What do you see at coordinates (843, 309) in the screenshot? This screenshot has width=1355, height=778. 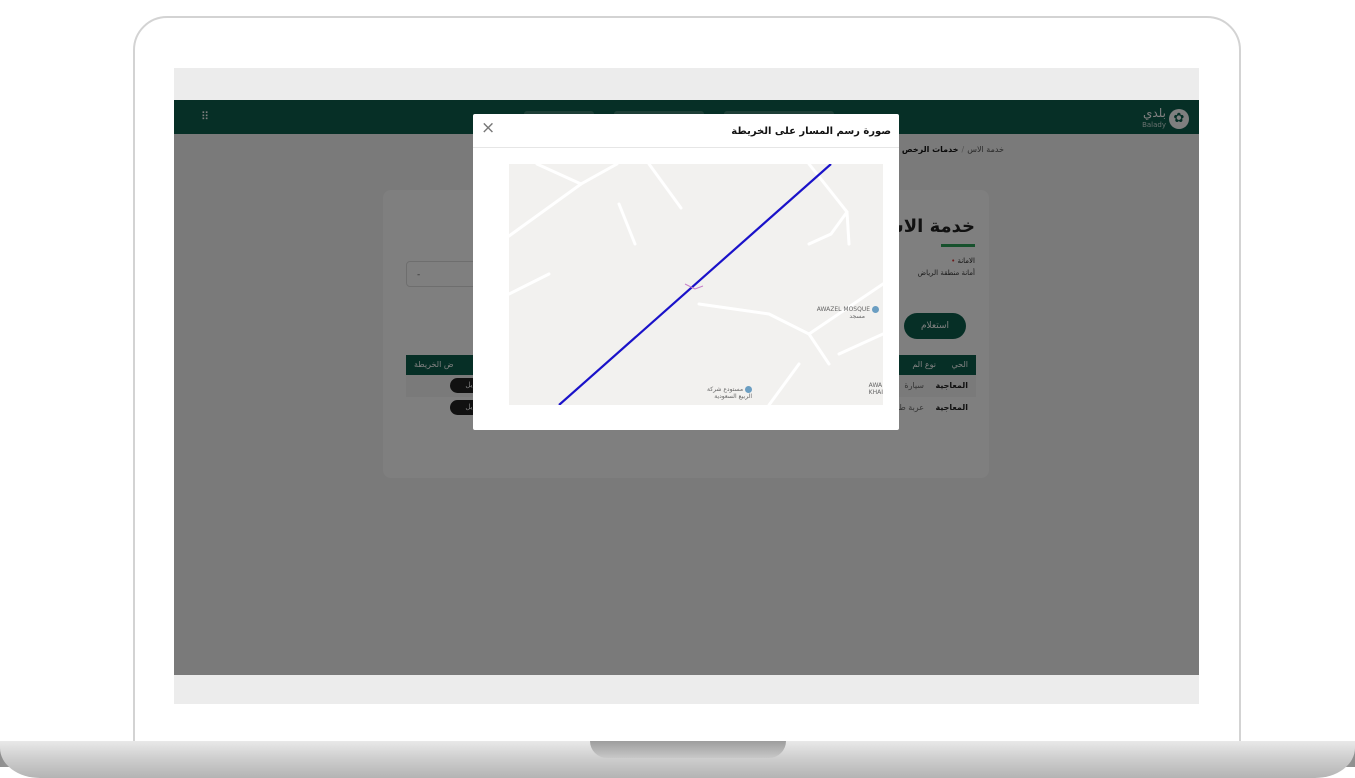 I see `poi-mosque-name: AWAZEL MOSQUE` at bounding box center [843, 309].